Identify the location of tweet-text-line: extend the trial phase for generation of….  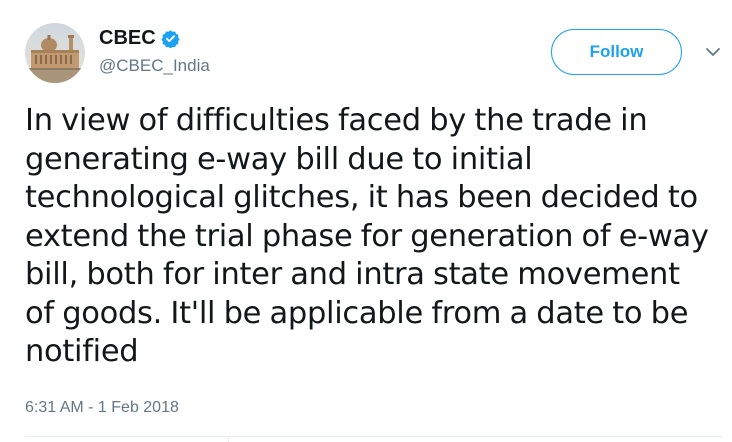
(367, 236).